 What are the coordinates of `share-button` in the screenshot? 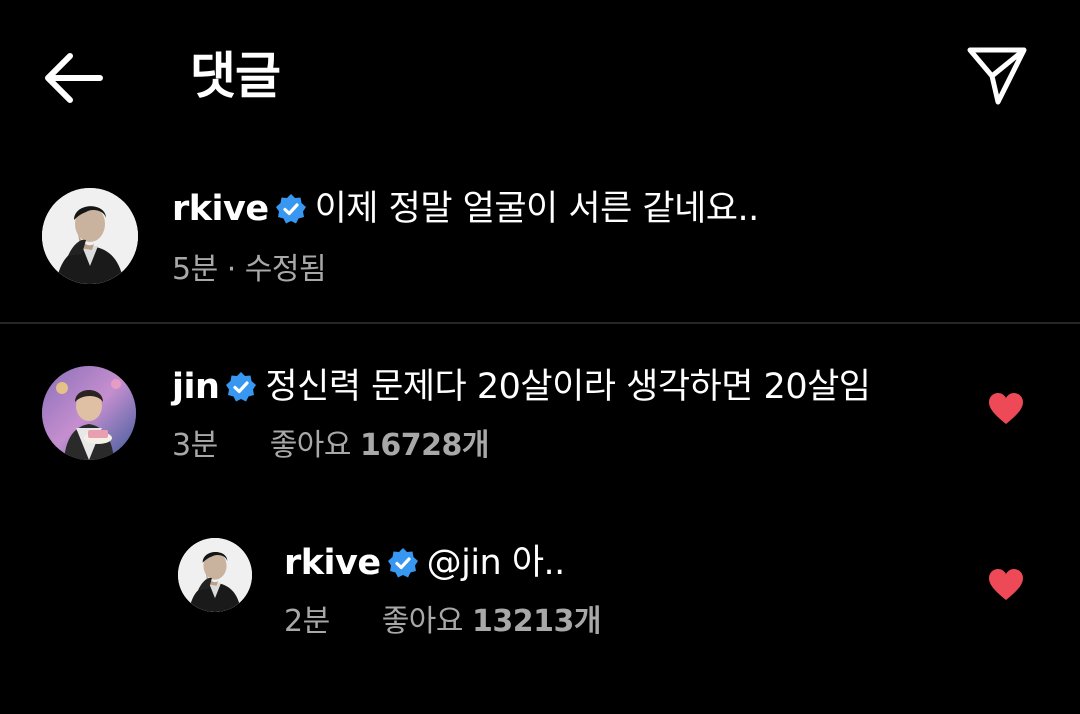 It's located at (997, 75).